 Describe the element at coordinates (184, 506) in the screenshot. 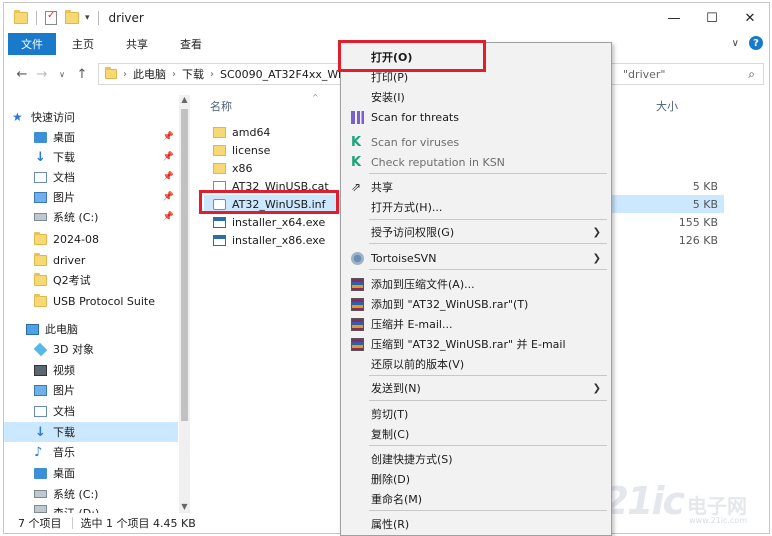

I see `scroll-down-icon: ▼` at that location.